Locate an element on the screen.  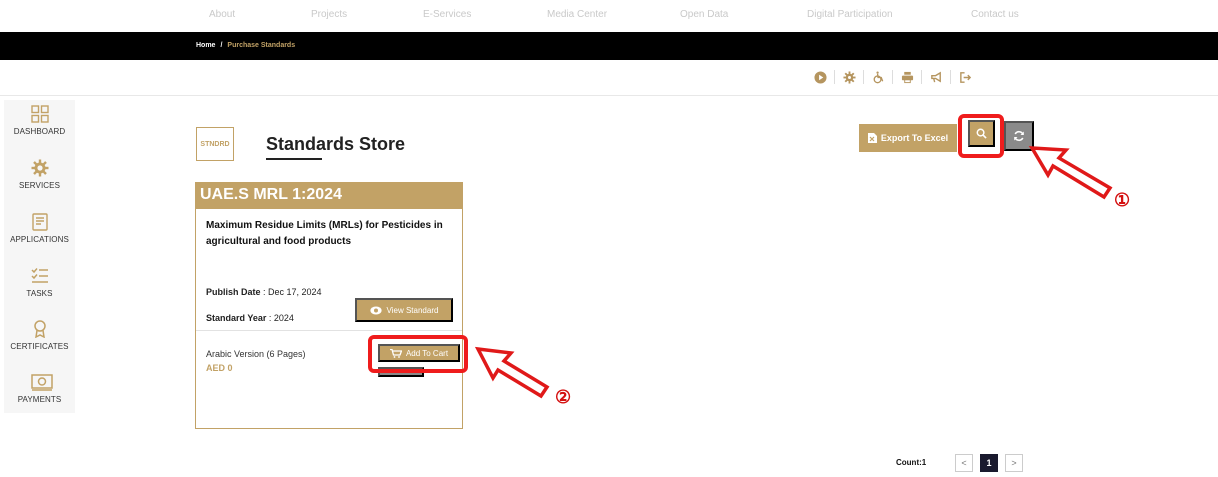
callout-number-2: ② is located at coordinates (563, 397).